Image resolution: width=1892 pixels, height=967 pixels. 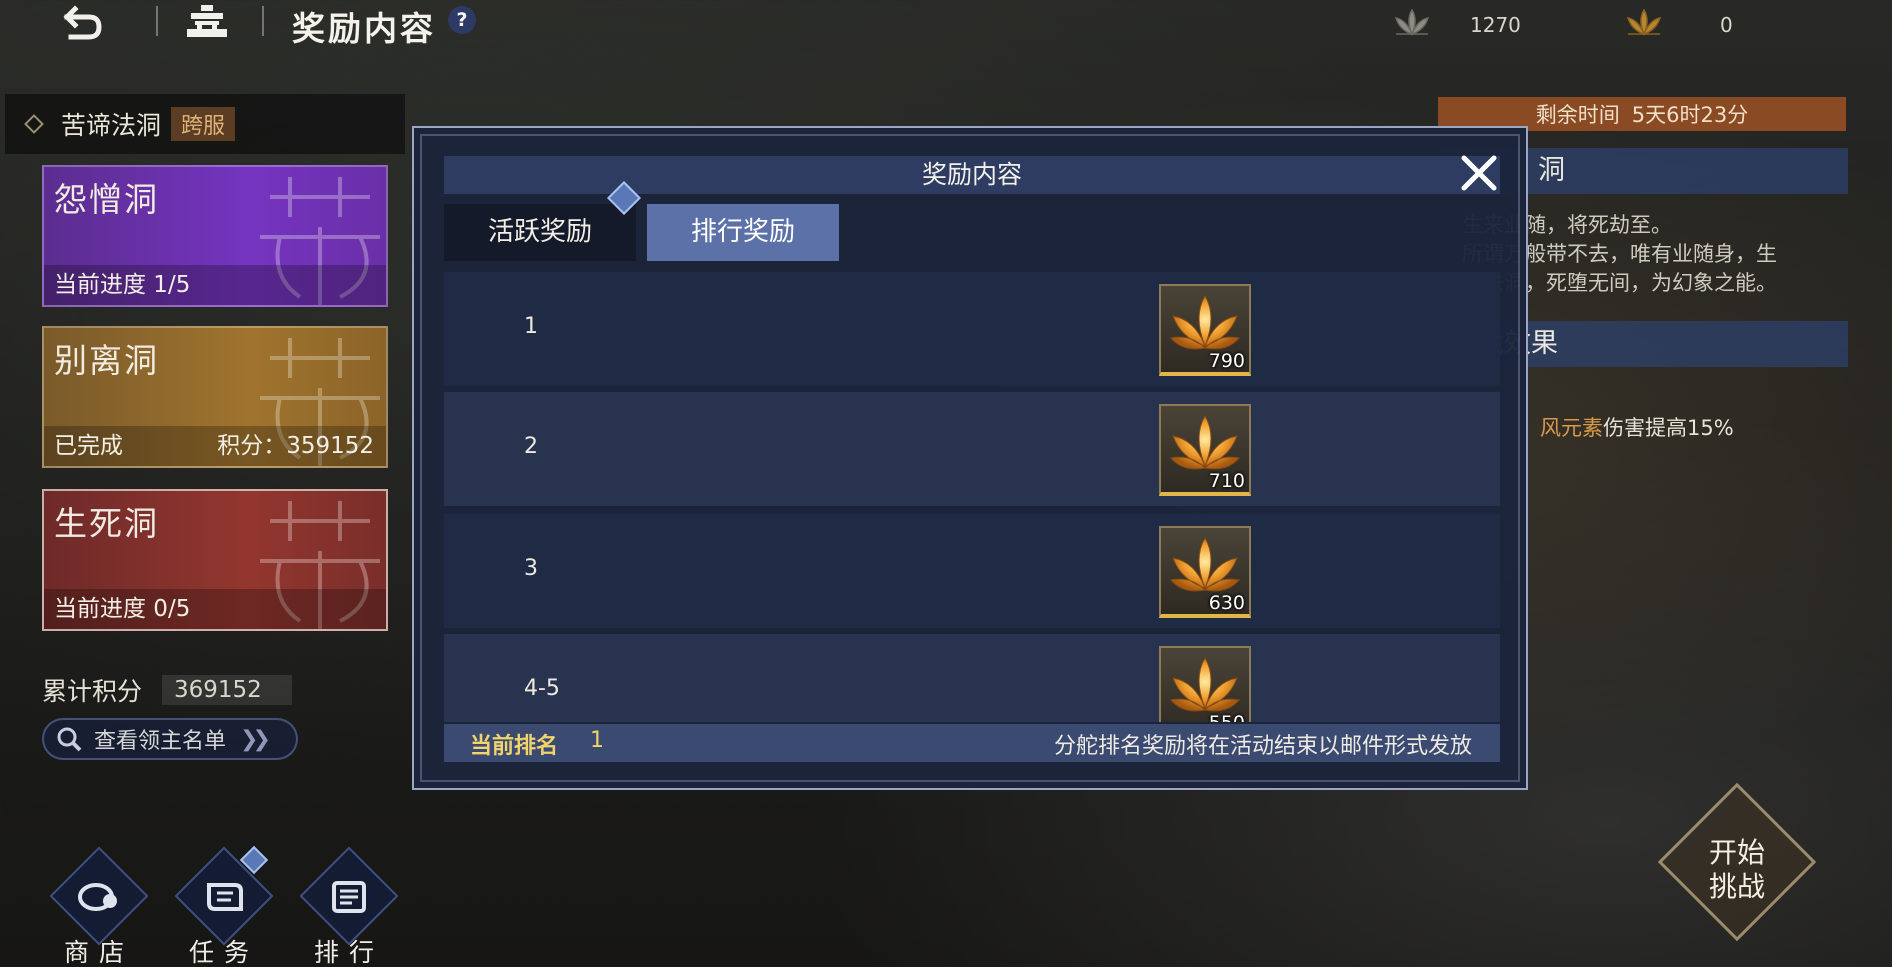 What do you see at coordinates (98, 952) in the screenshot?
I see `nav-label: 商店` at bounding box center [98, 952].